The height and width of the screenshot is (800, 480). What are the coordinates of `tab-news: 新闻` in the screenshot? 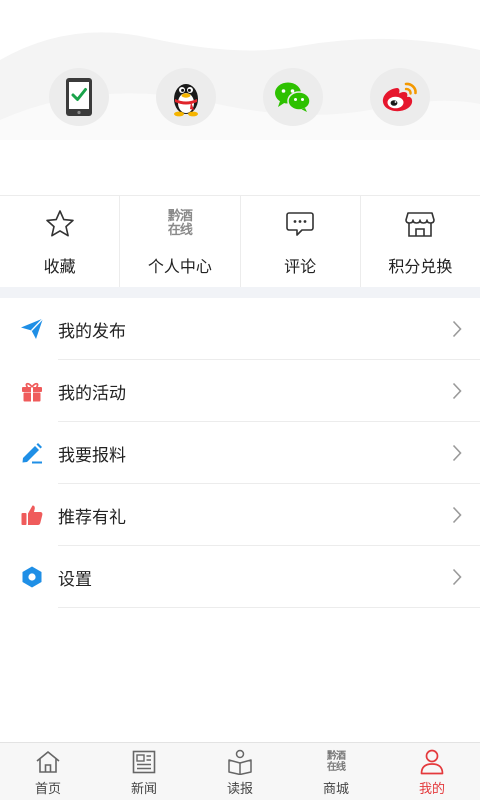 It's located at (144, 771).